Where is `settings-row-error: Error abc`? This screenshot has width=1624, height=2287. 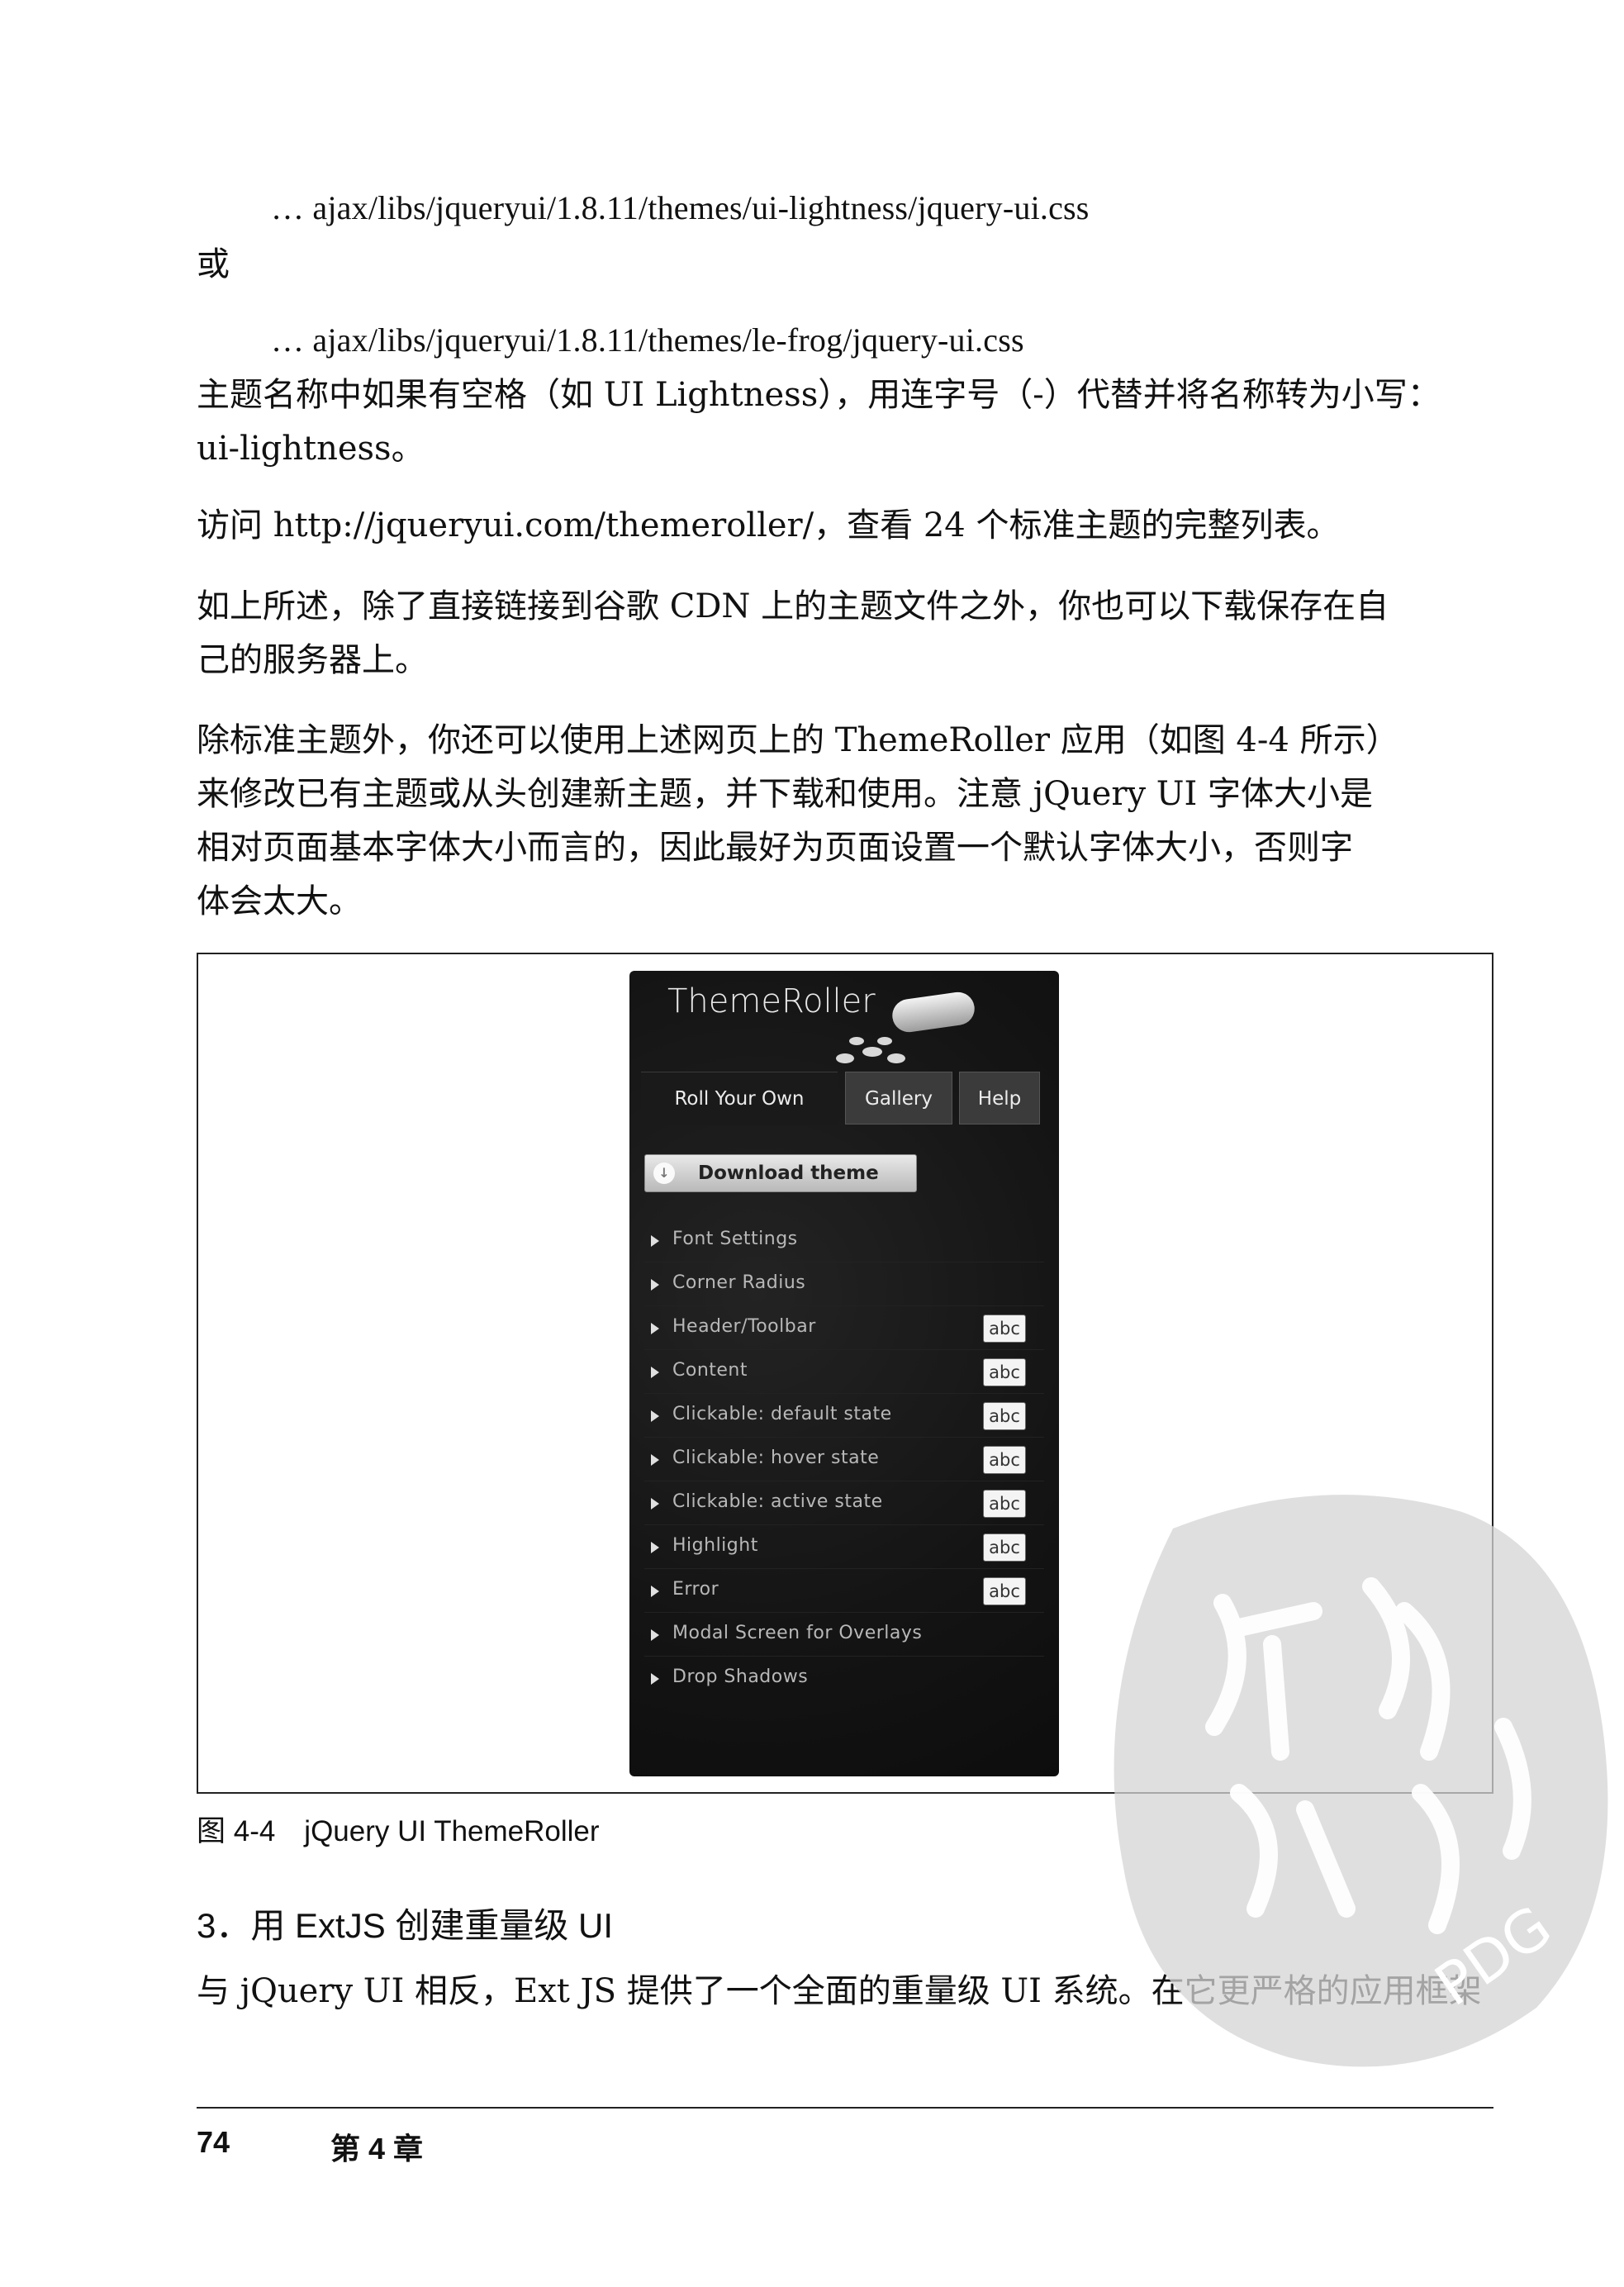
settings-row-error: Error abc is located at coordinates (844, 1592).